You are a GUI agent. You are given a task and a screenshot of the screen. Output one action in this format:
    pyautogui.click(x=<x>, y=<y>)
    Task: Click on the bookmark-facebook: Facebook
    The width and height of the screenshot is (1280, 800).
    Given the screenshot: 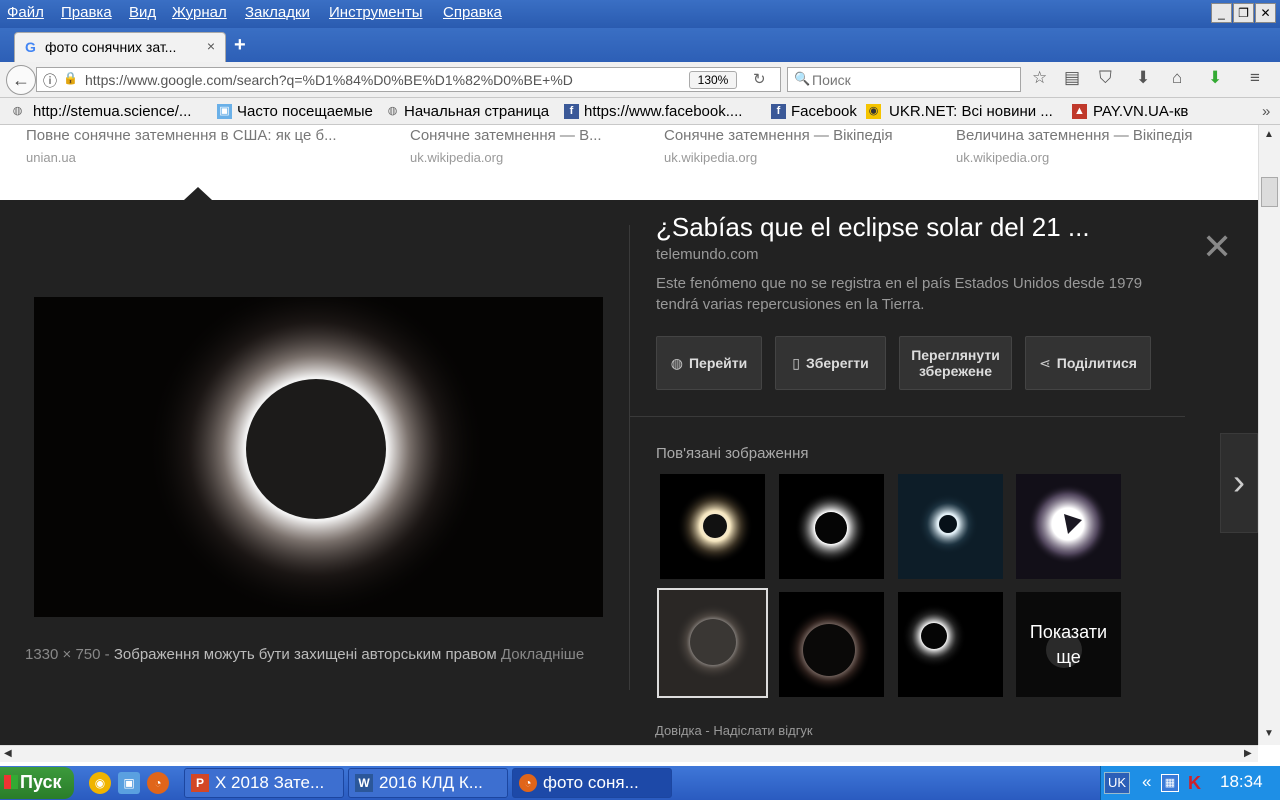 What is the action you would take?
    pyautogui.click(x=824, y=111)
    